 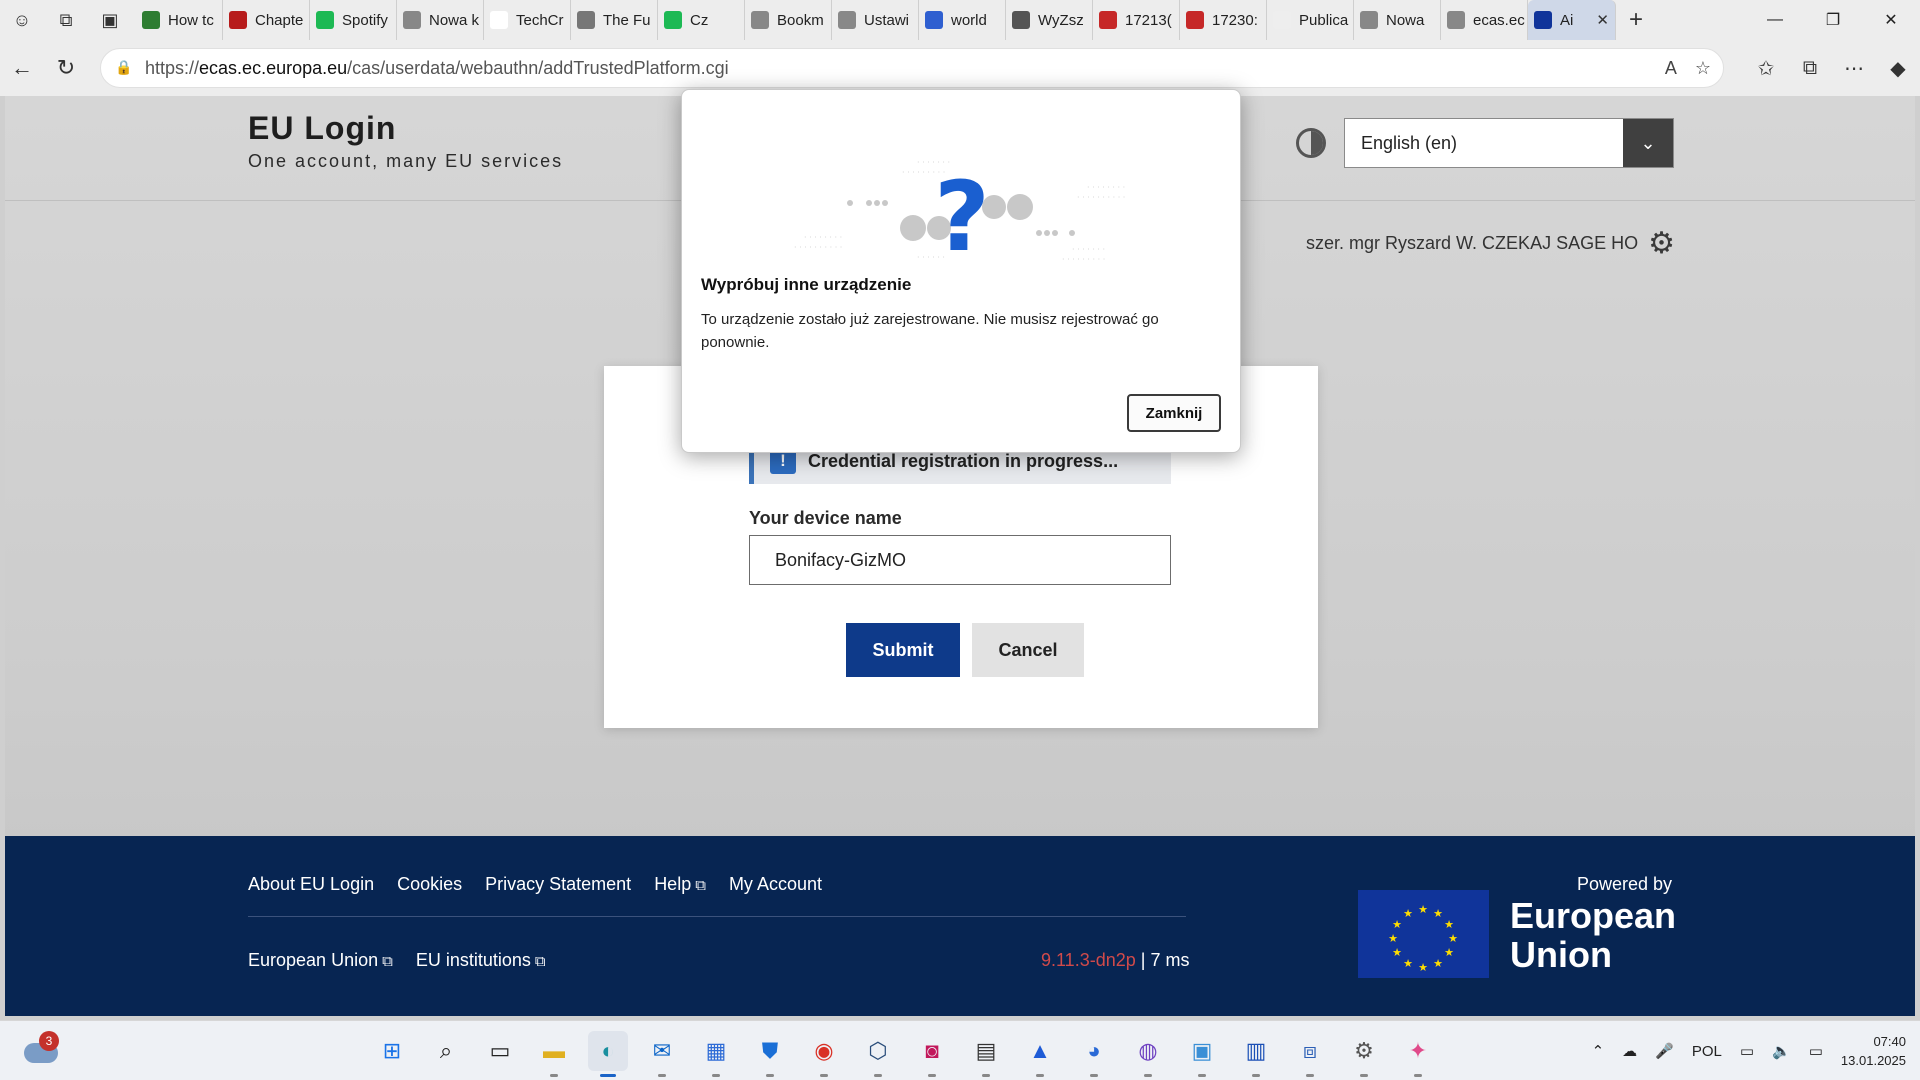 What do you see at coordinates (1747, 1051) in the screenshot?
I see `display-icon: ▭` at bounding box center [1747, 1051].